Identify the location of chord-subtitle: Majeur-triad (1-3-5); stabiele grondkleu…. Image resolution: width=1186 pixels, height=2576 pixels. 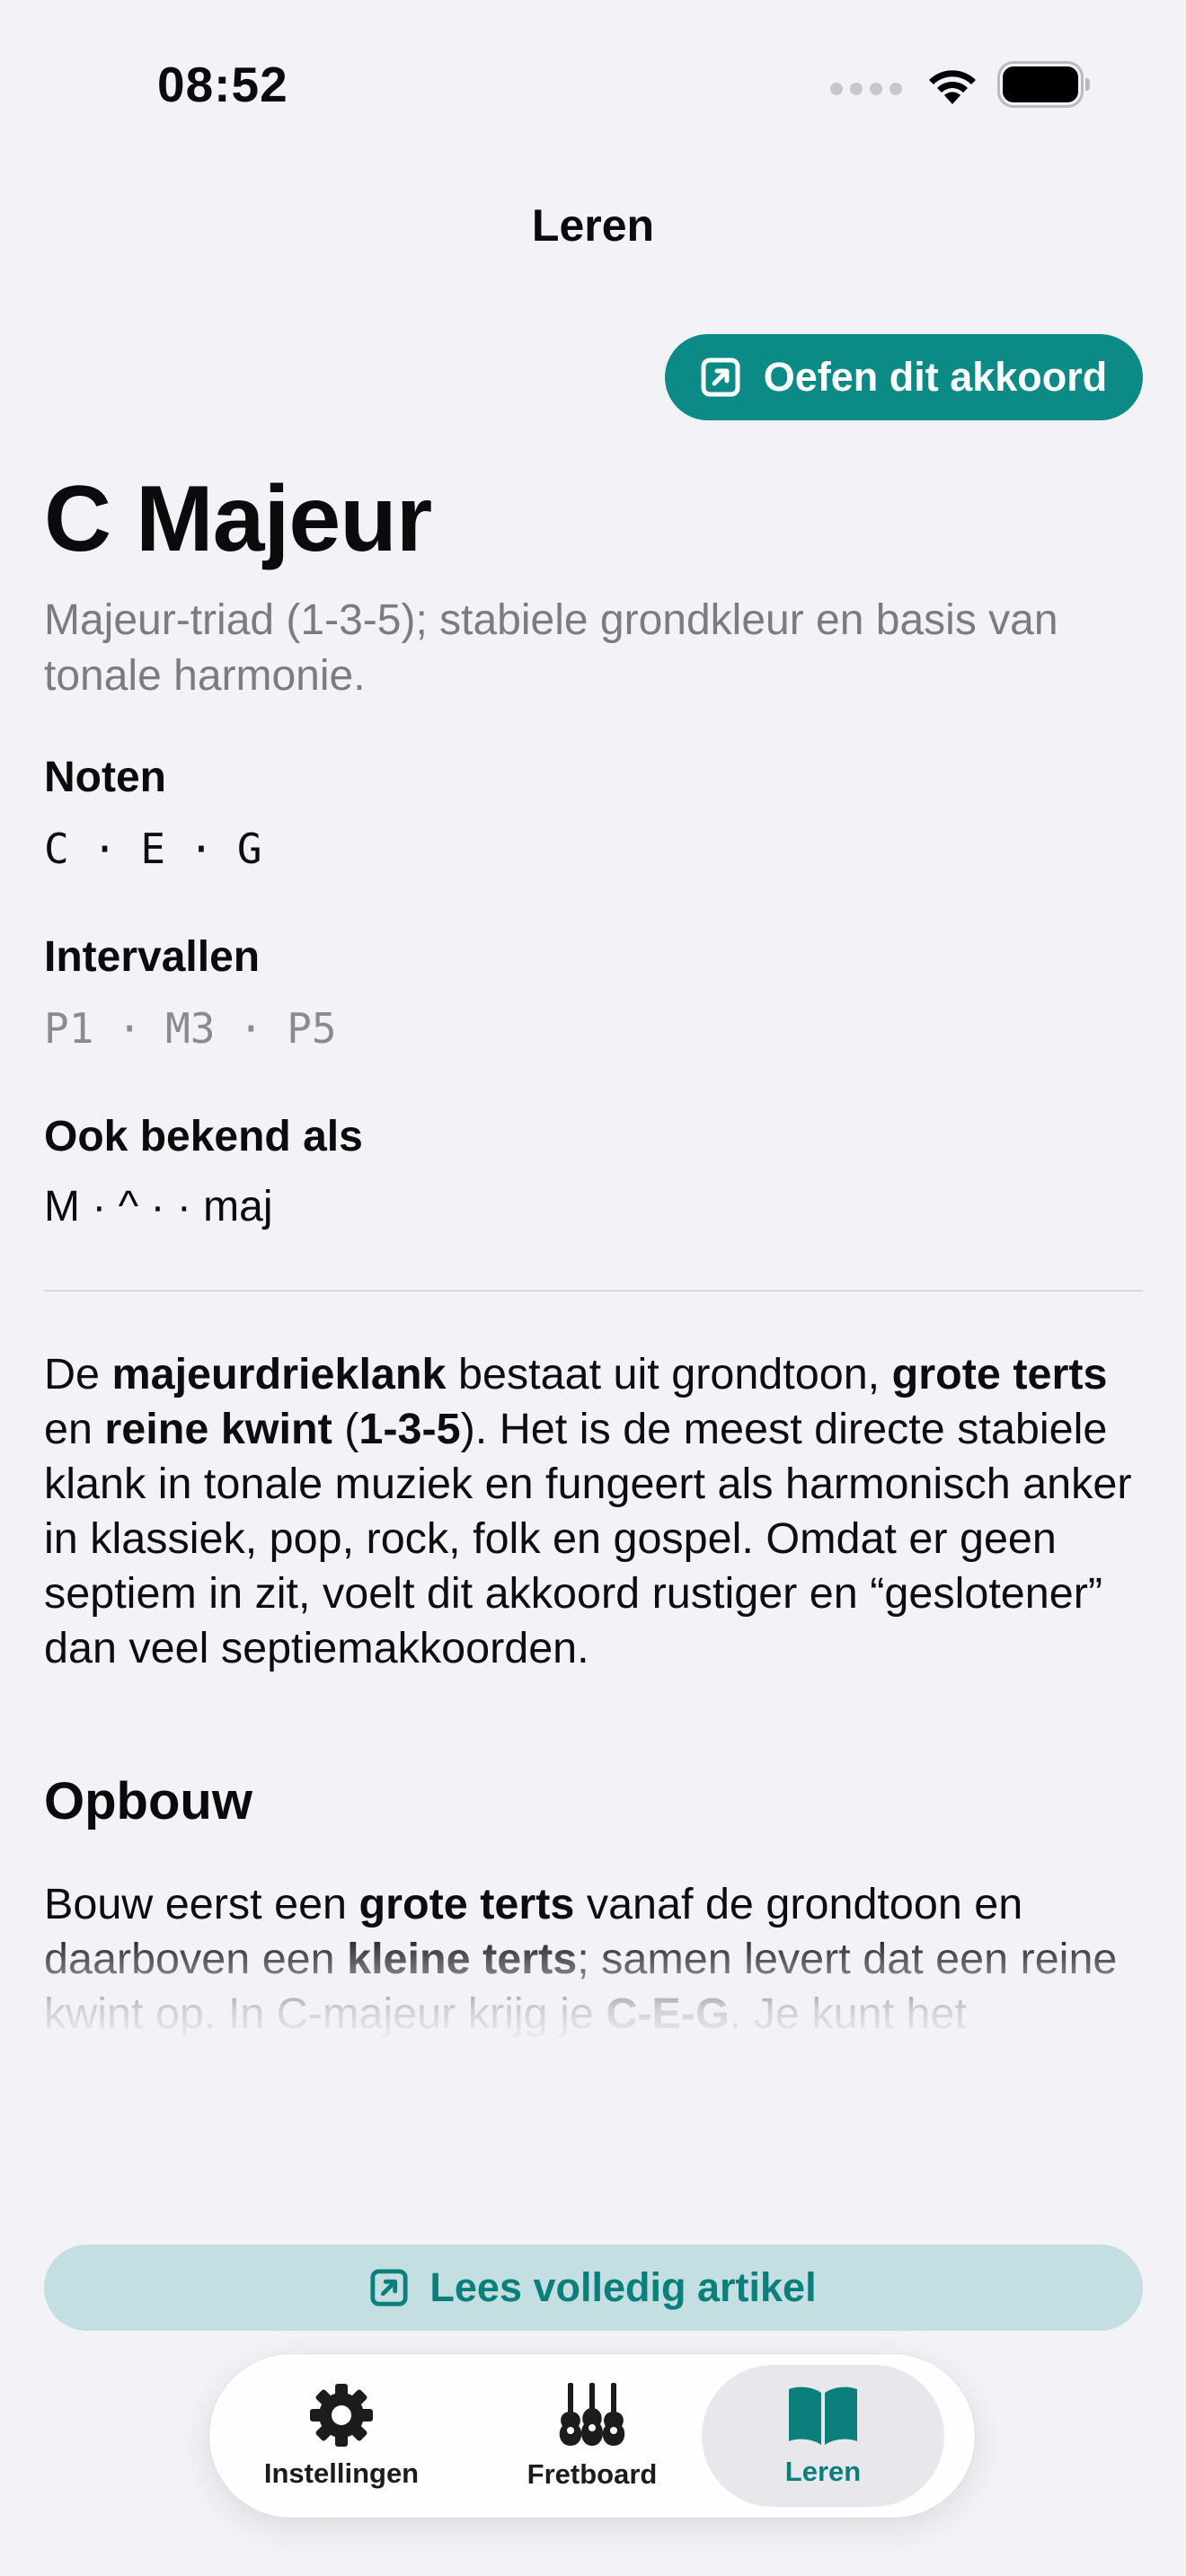
(551, 648).